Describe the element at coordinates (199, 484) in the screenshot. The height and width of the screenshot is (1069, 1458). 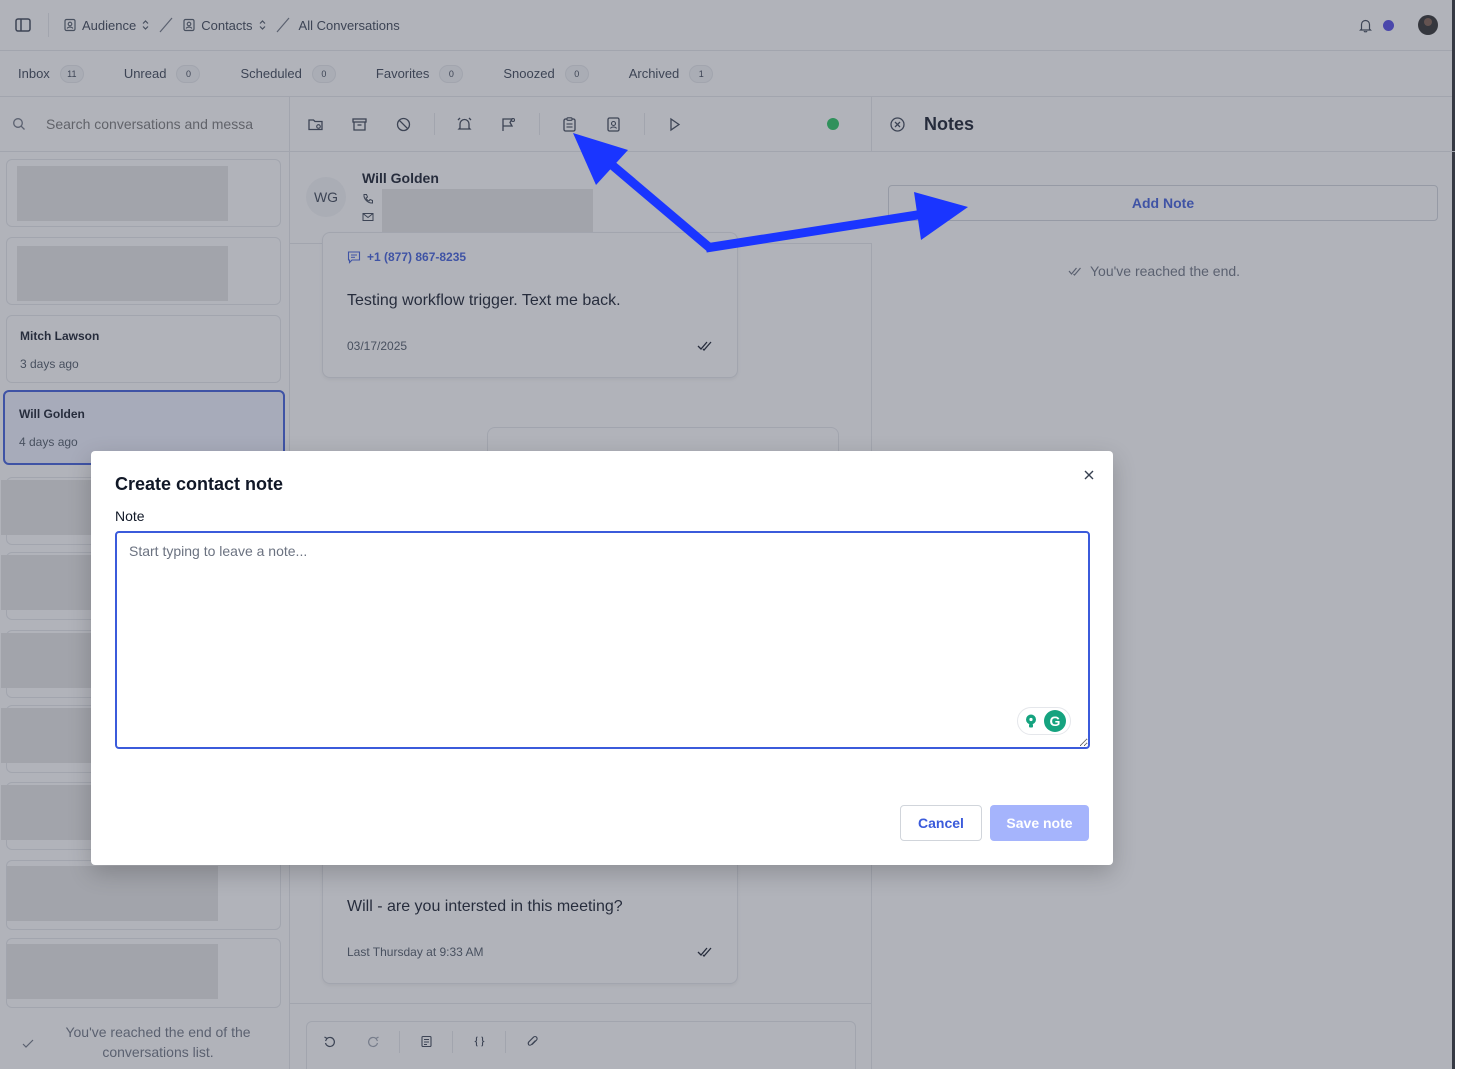
I see `modal-title: Create contact note` at that location.